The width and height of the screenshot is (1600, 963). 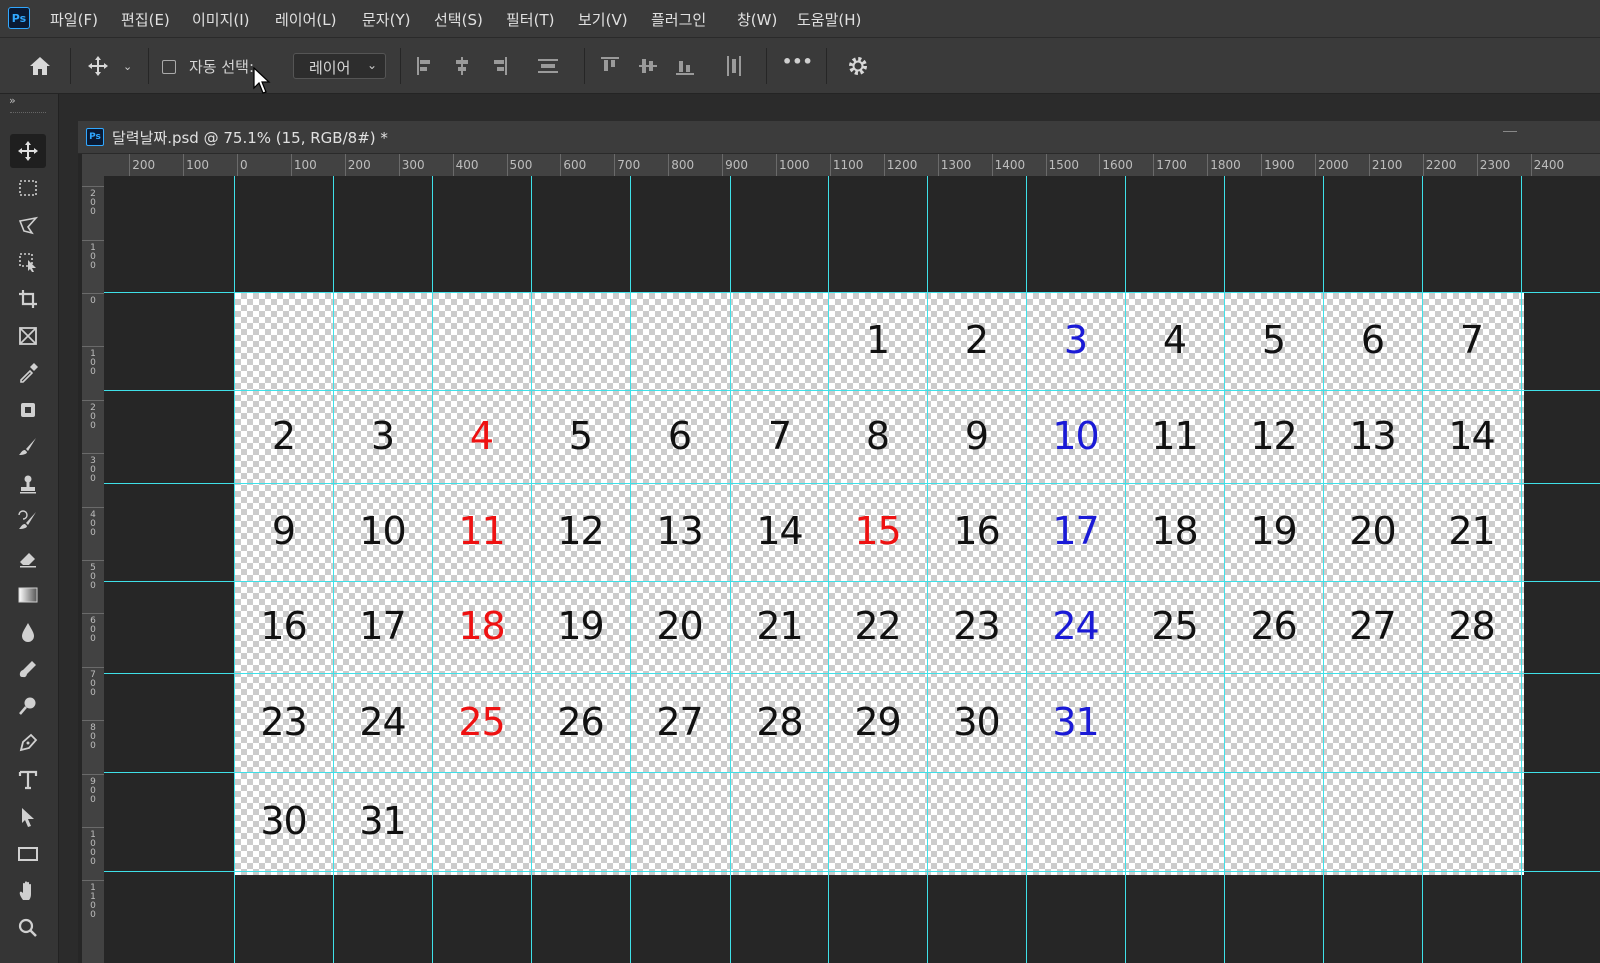 What do you see at coordinates (28, 521) in the screenshot?
I see `history-brush-icon` at bounding box center [28, 521].